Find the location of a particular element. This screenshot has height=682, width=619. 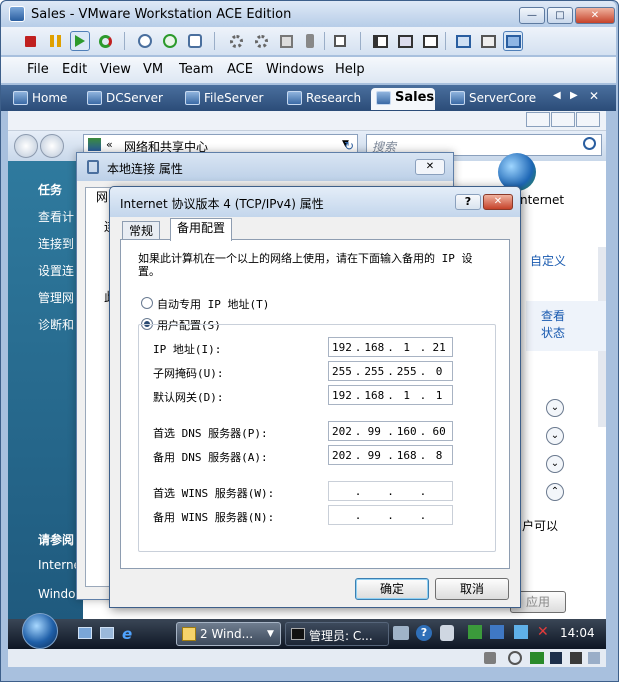

menu-vm: VM is located at coordinates (153, 69).